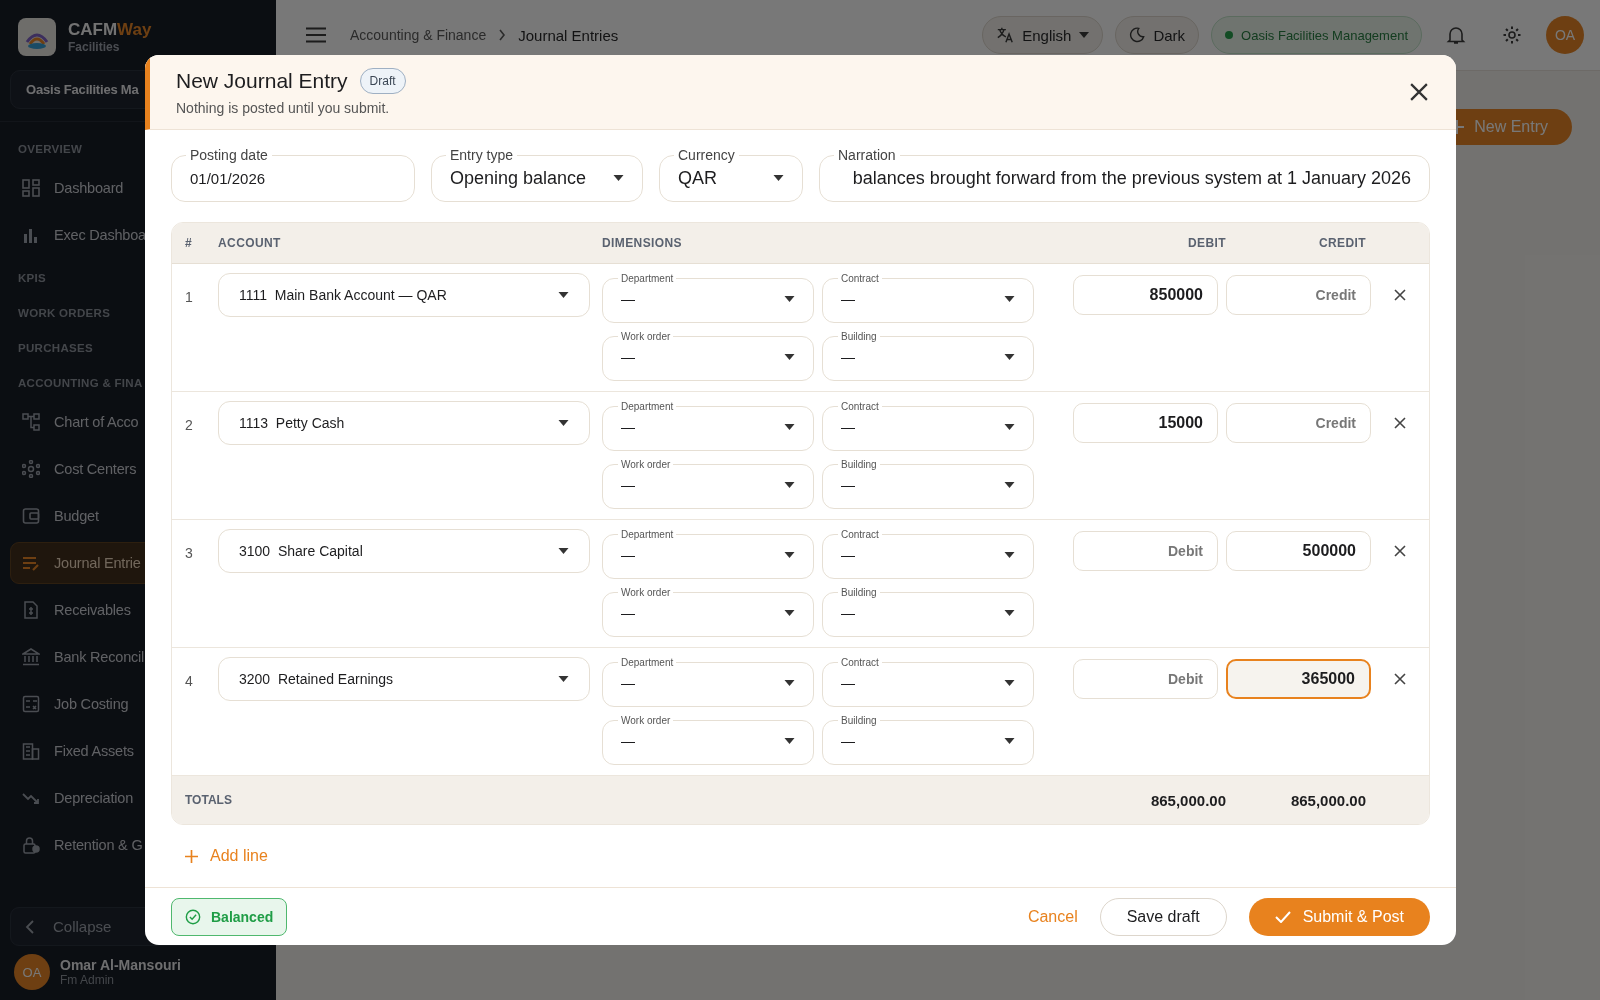  I want to click on column-header: #, so click(189, 243).